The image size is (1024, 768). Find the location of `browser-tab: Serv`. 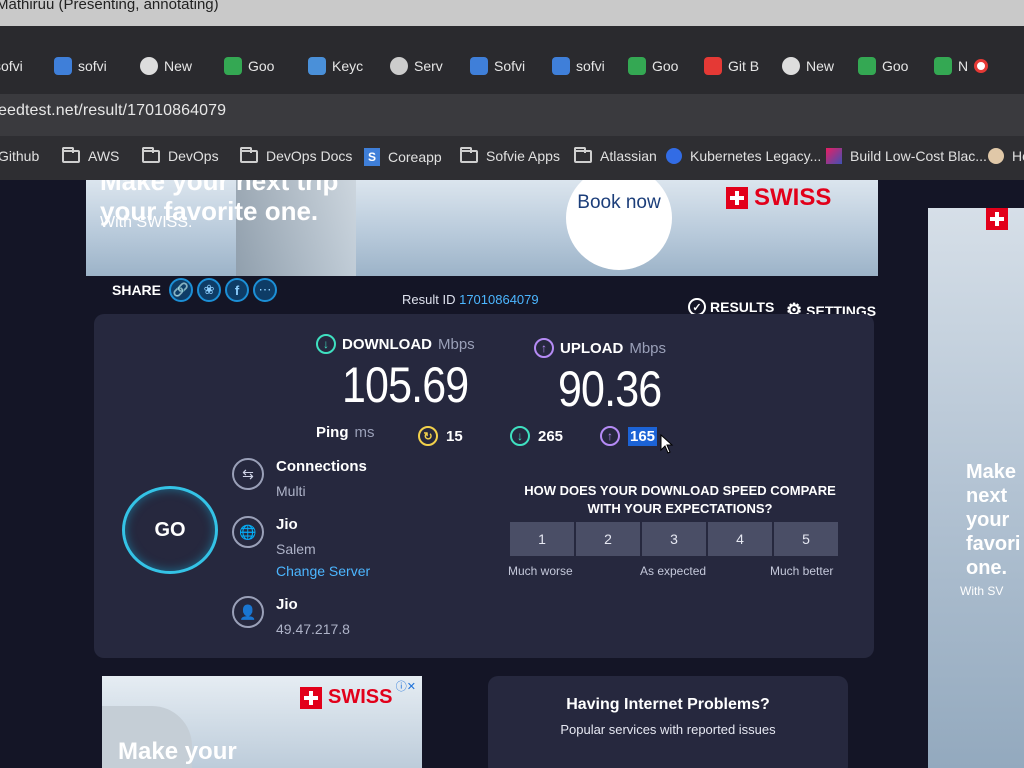

browser-tab: Serv is located at coordinates (420, 66).